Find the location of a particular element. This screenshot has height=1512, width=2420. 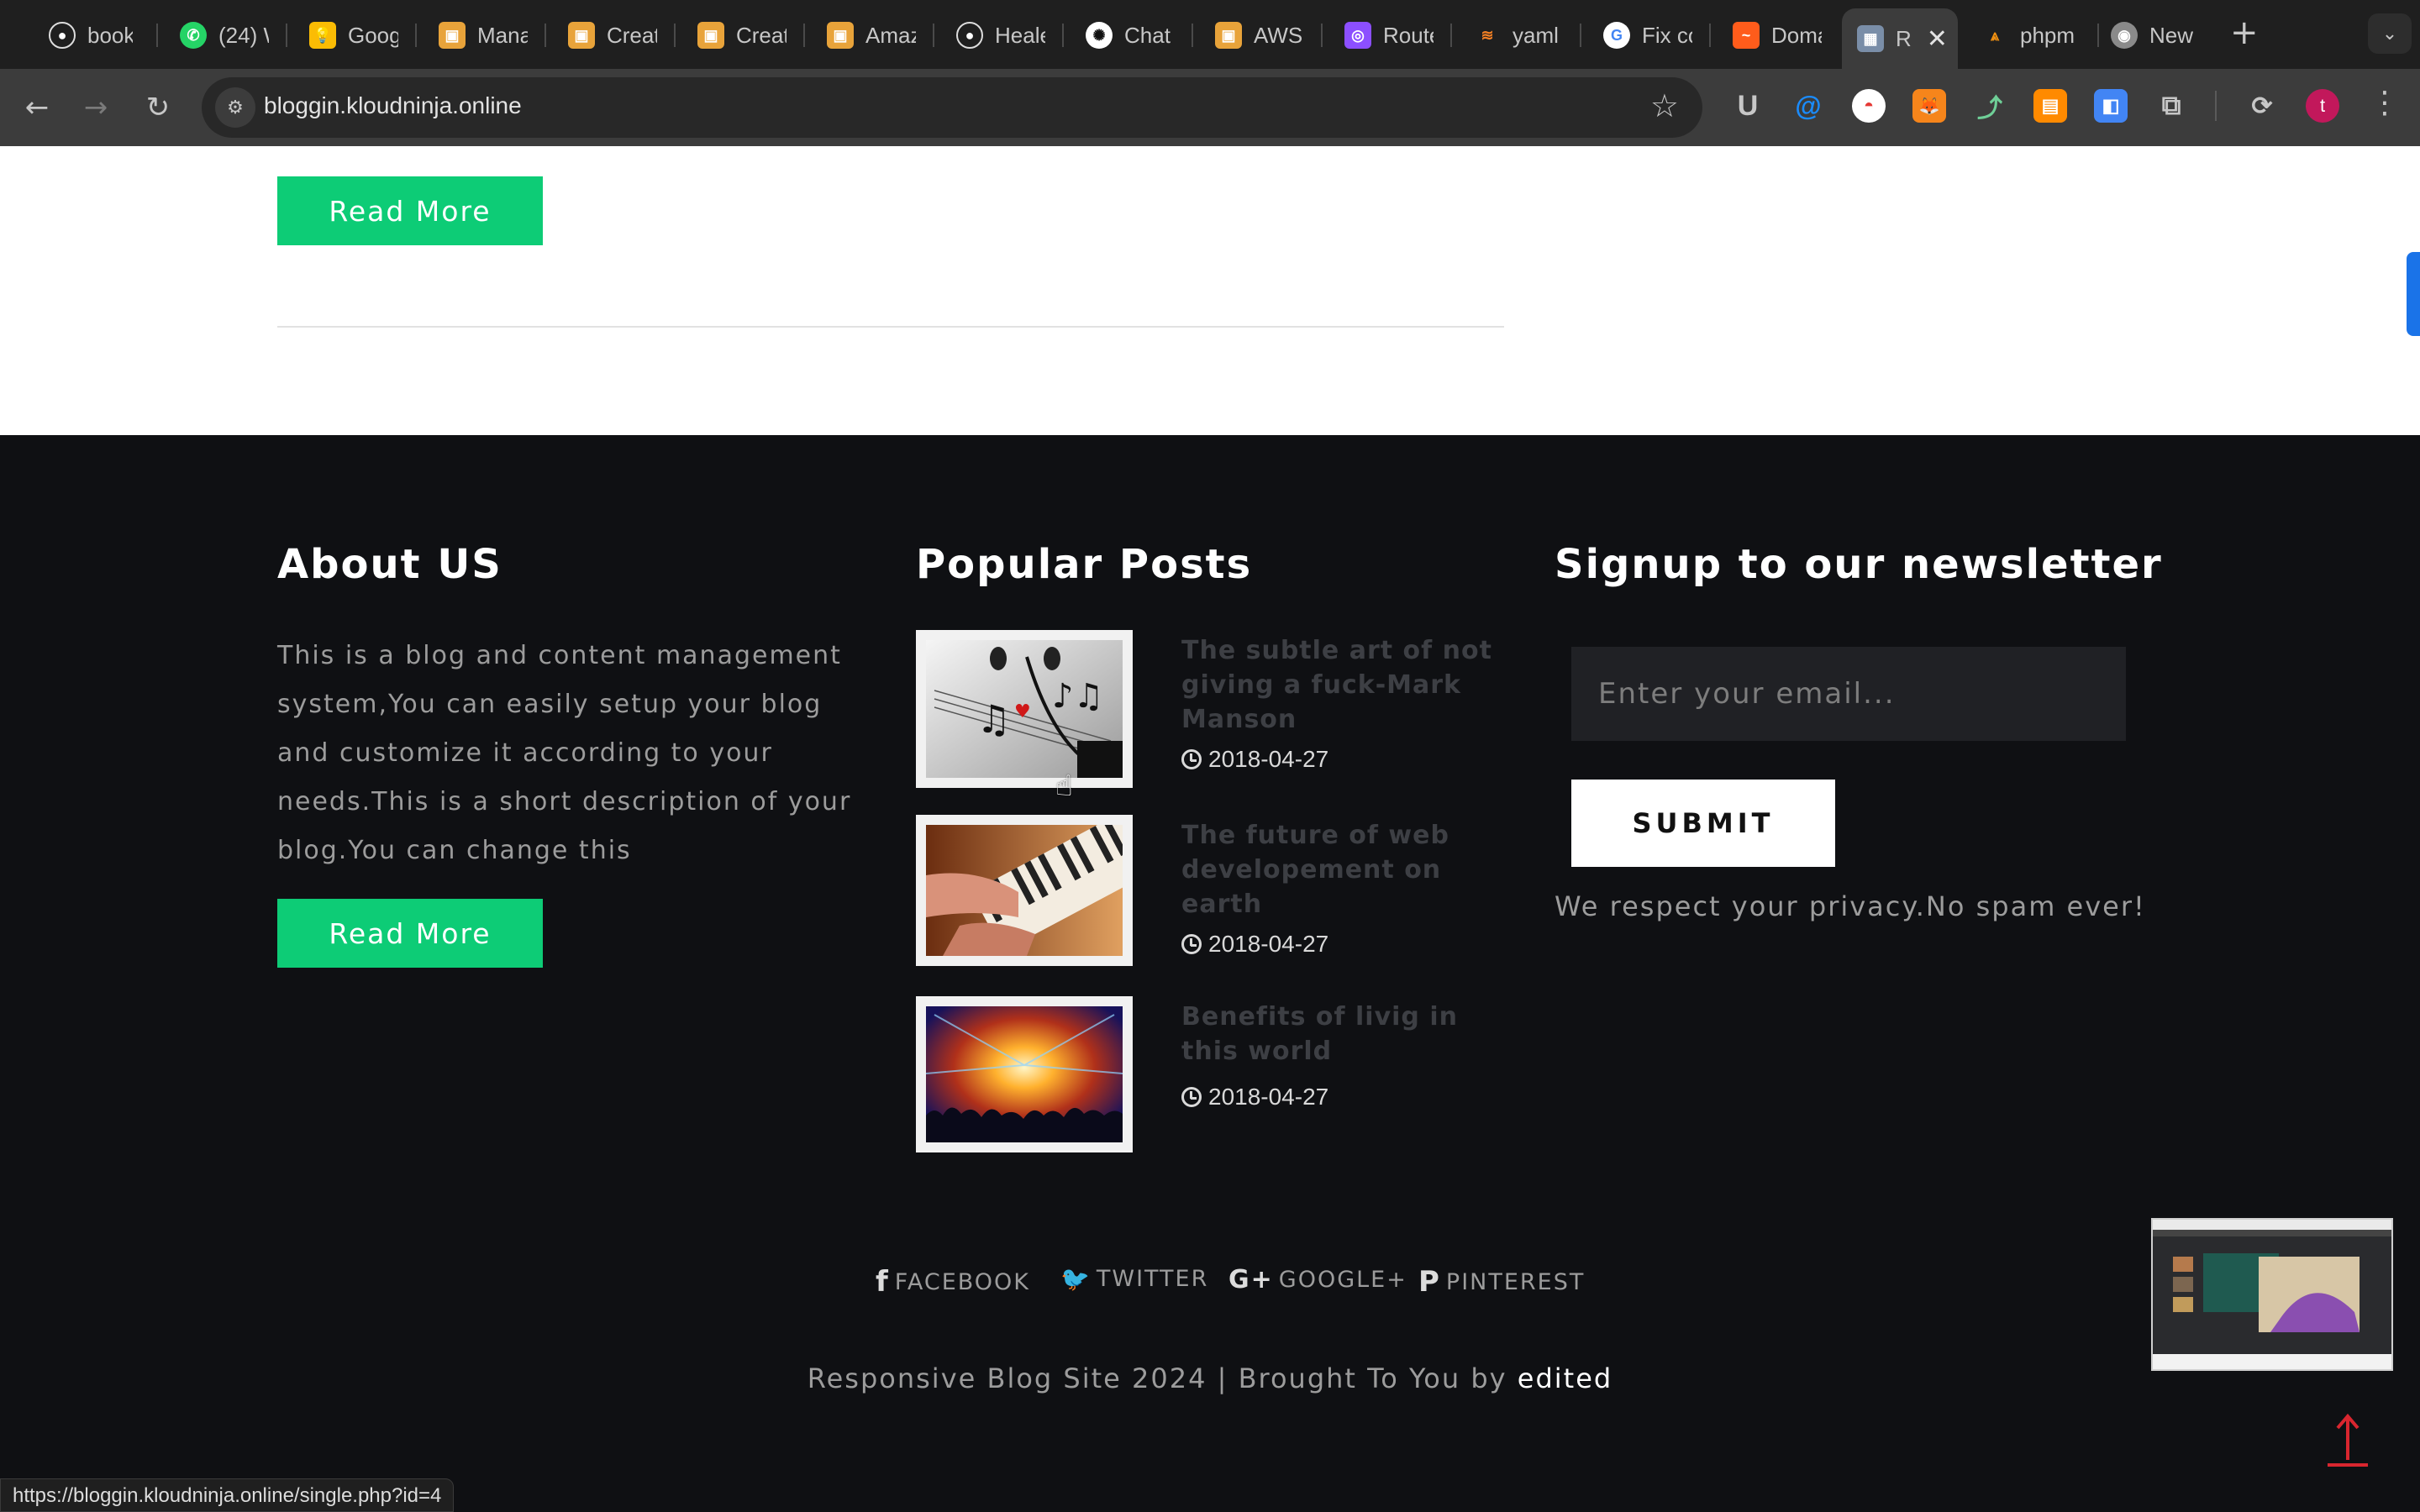

hand-cursor-icon: ☝ is located at coordinates (1064, 786).